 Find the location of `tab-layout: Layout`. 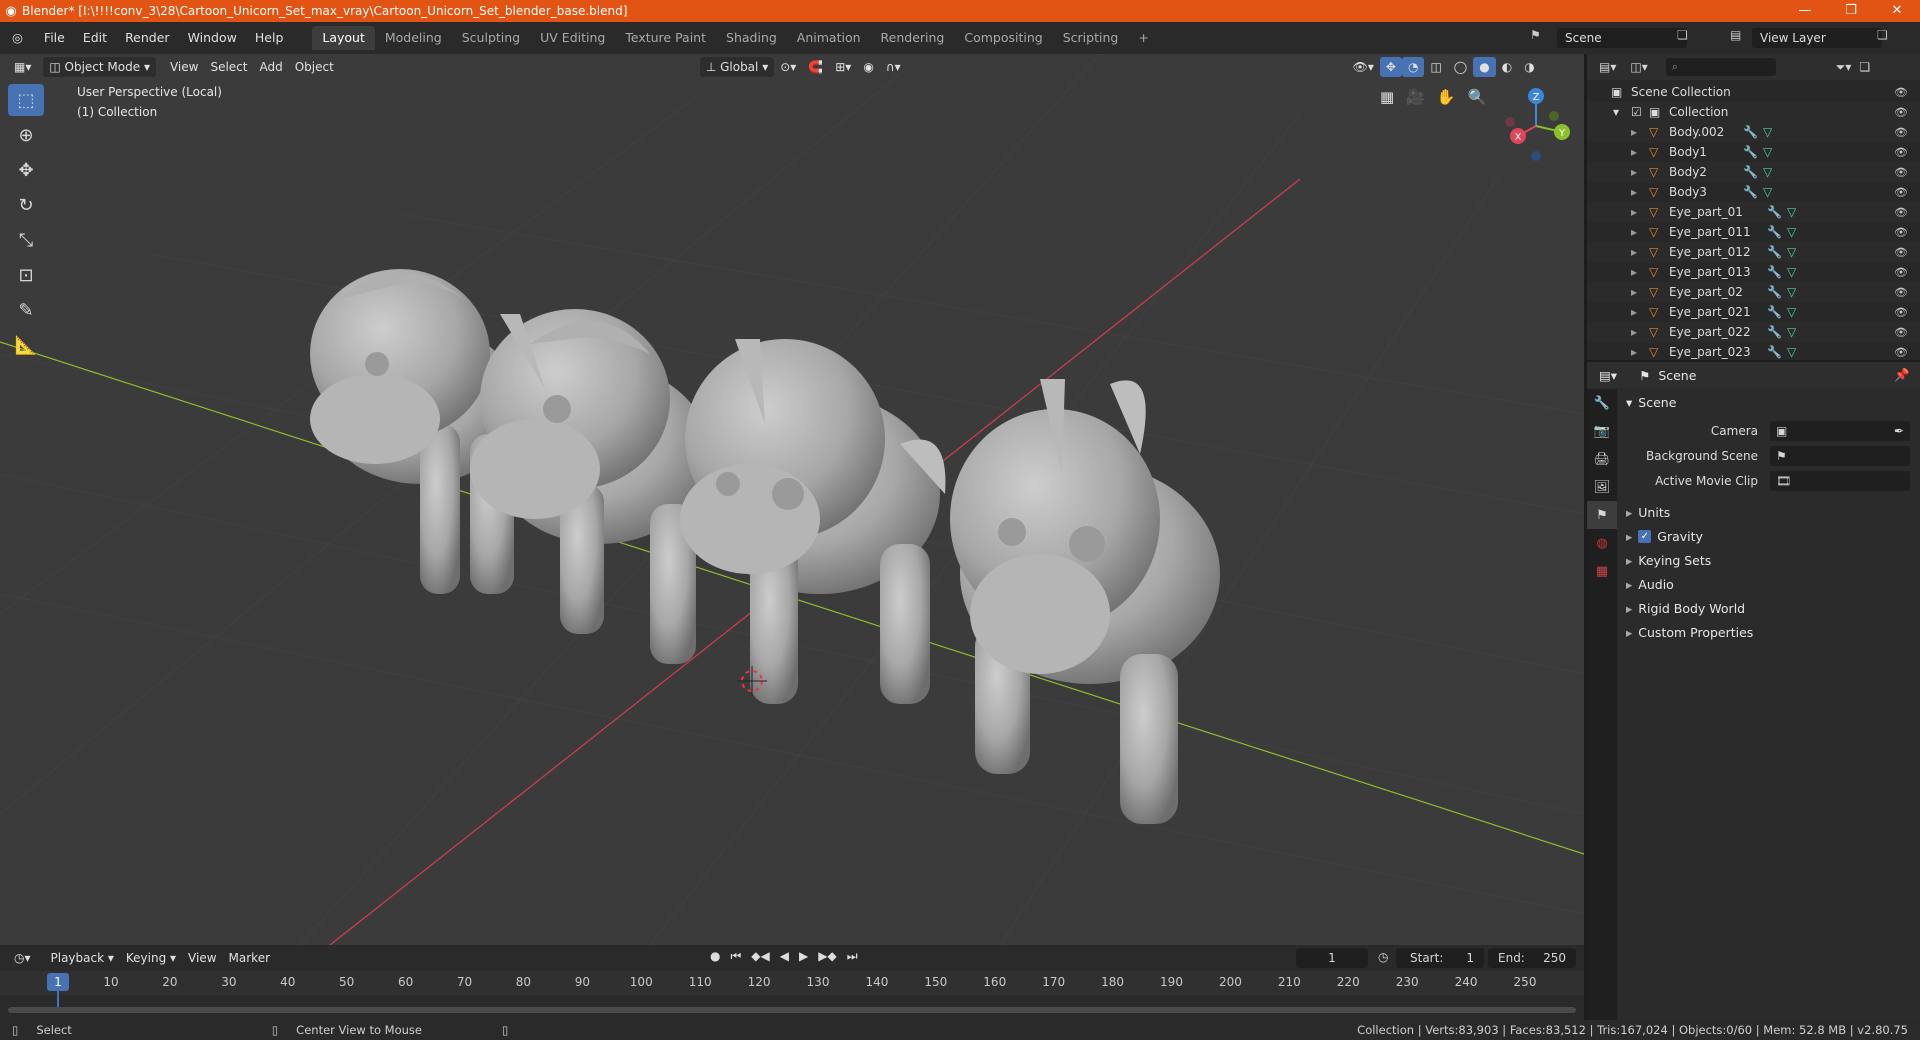

tab-layout: Layout is located at coordinates (343, 38).